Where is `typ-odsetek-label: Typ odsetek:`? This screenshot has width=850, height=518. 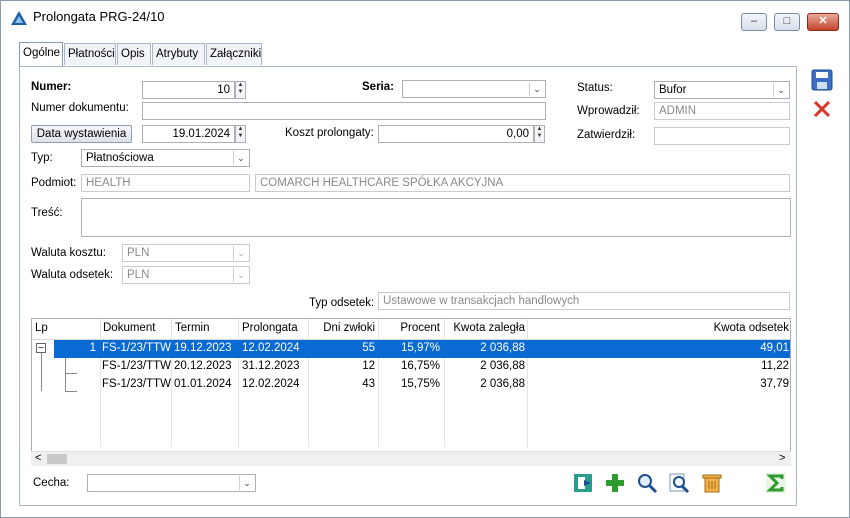 typ-odsetek-label: Typ odsetek: is located at coordinates (342, 303).